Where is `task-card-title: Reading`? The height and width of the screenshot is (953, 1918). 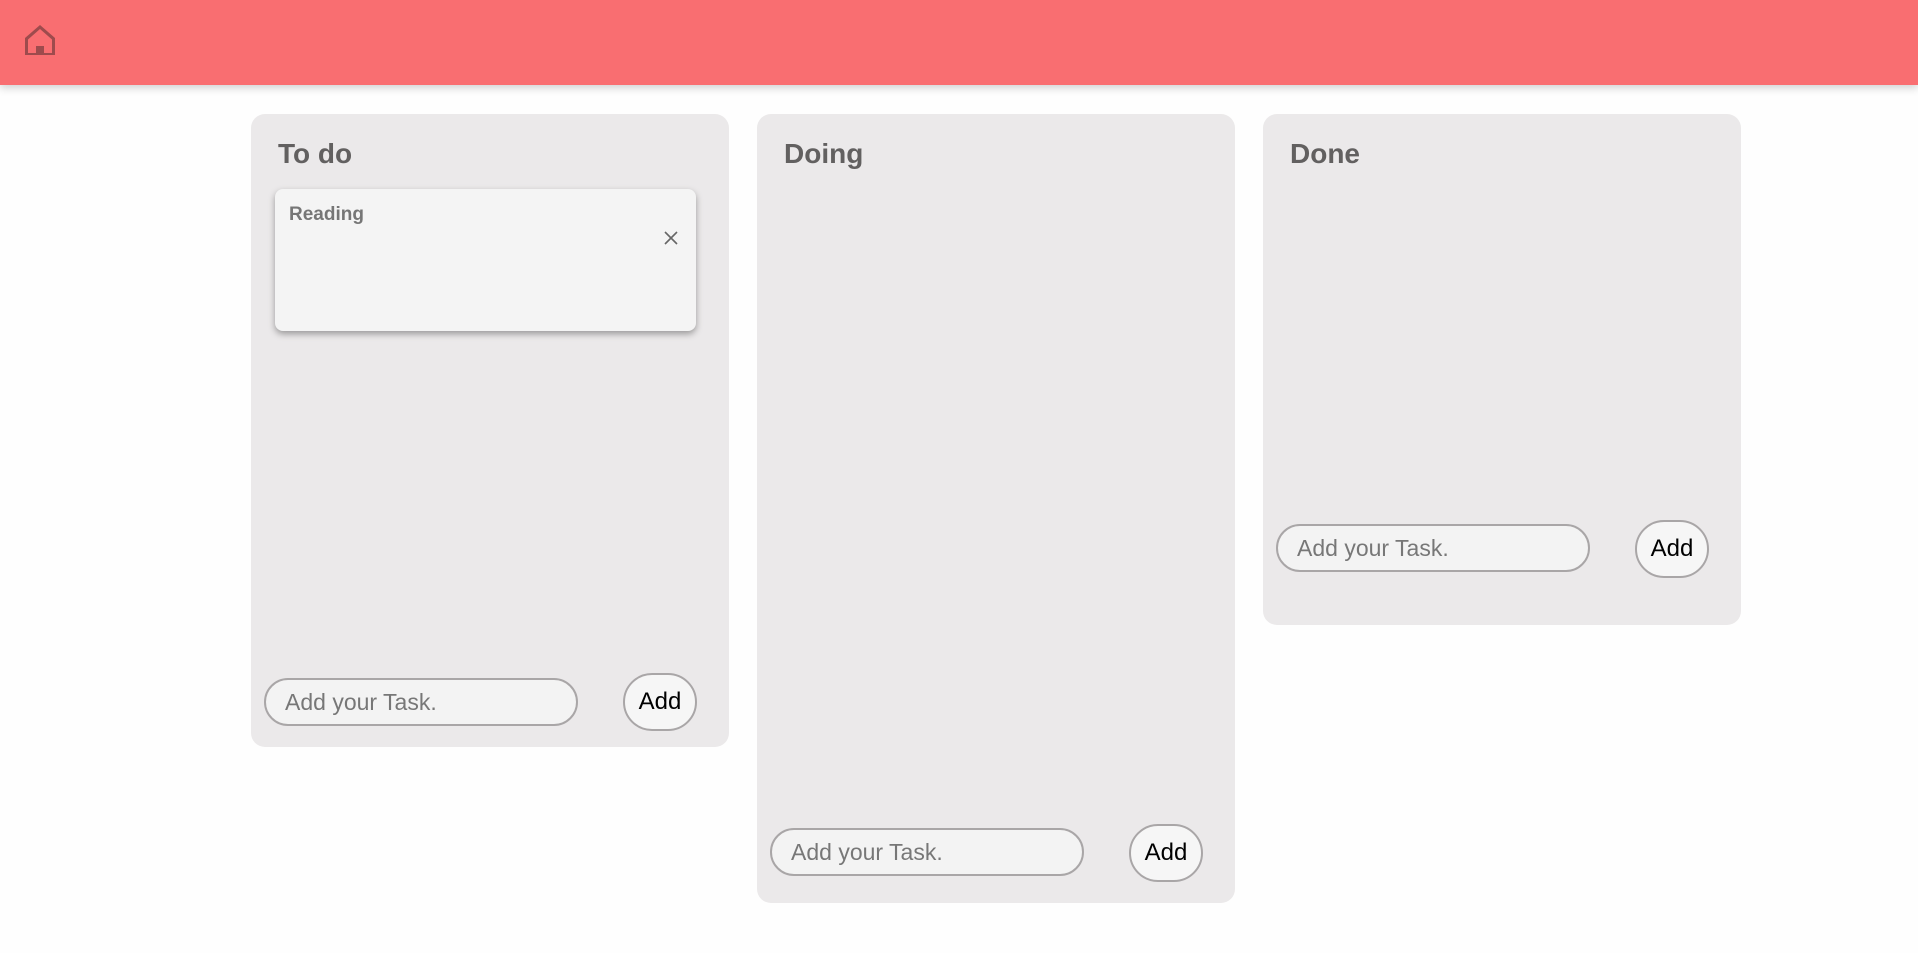
task-card-title: Reading is located at coordinates (326, 214).